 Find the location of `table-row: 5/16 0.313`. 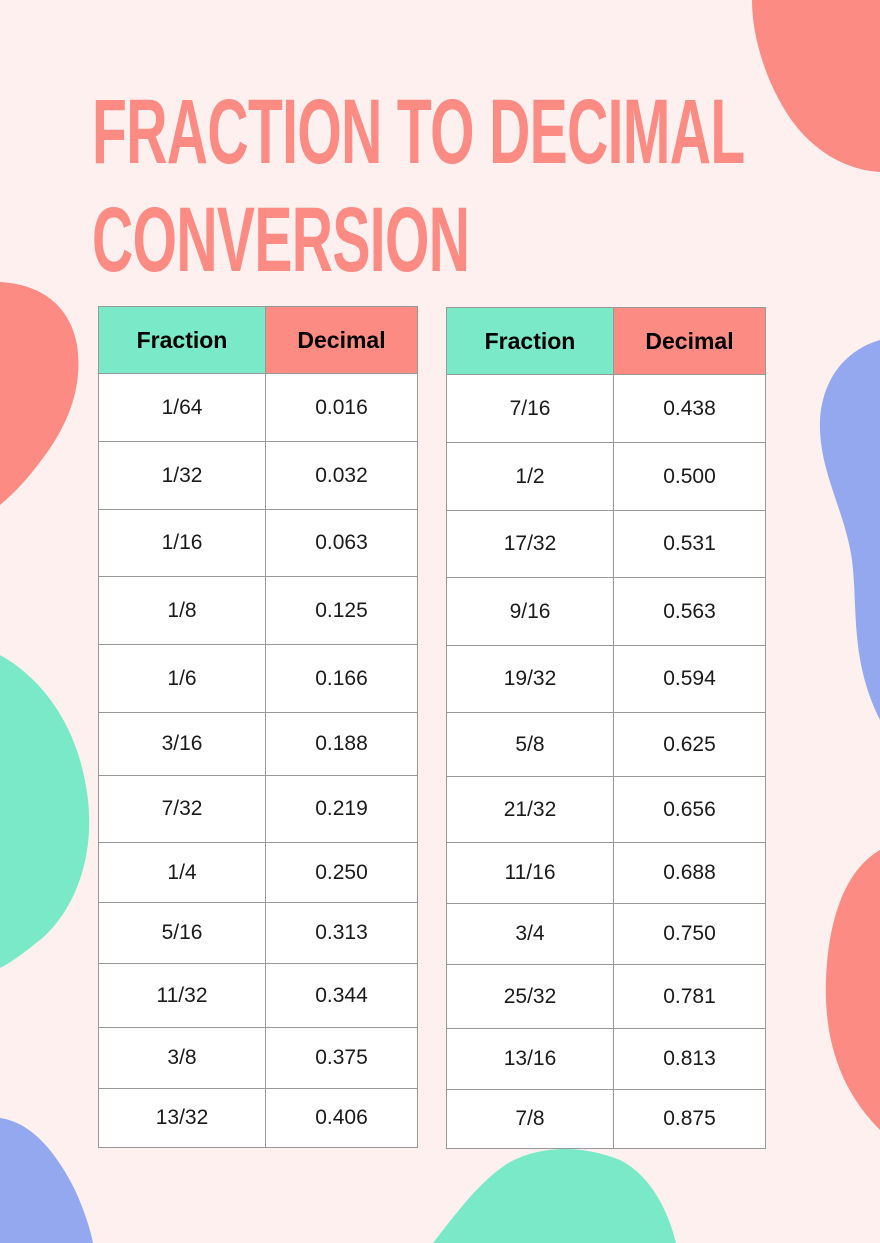

table-row: 5/16 0.313 is located at coordinates (258, 933).